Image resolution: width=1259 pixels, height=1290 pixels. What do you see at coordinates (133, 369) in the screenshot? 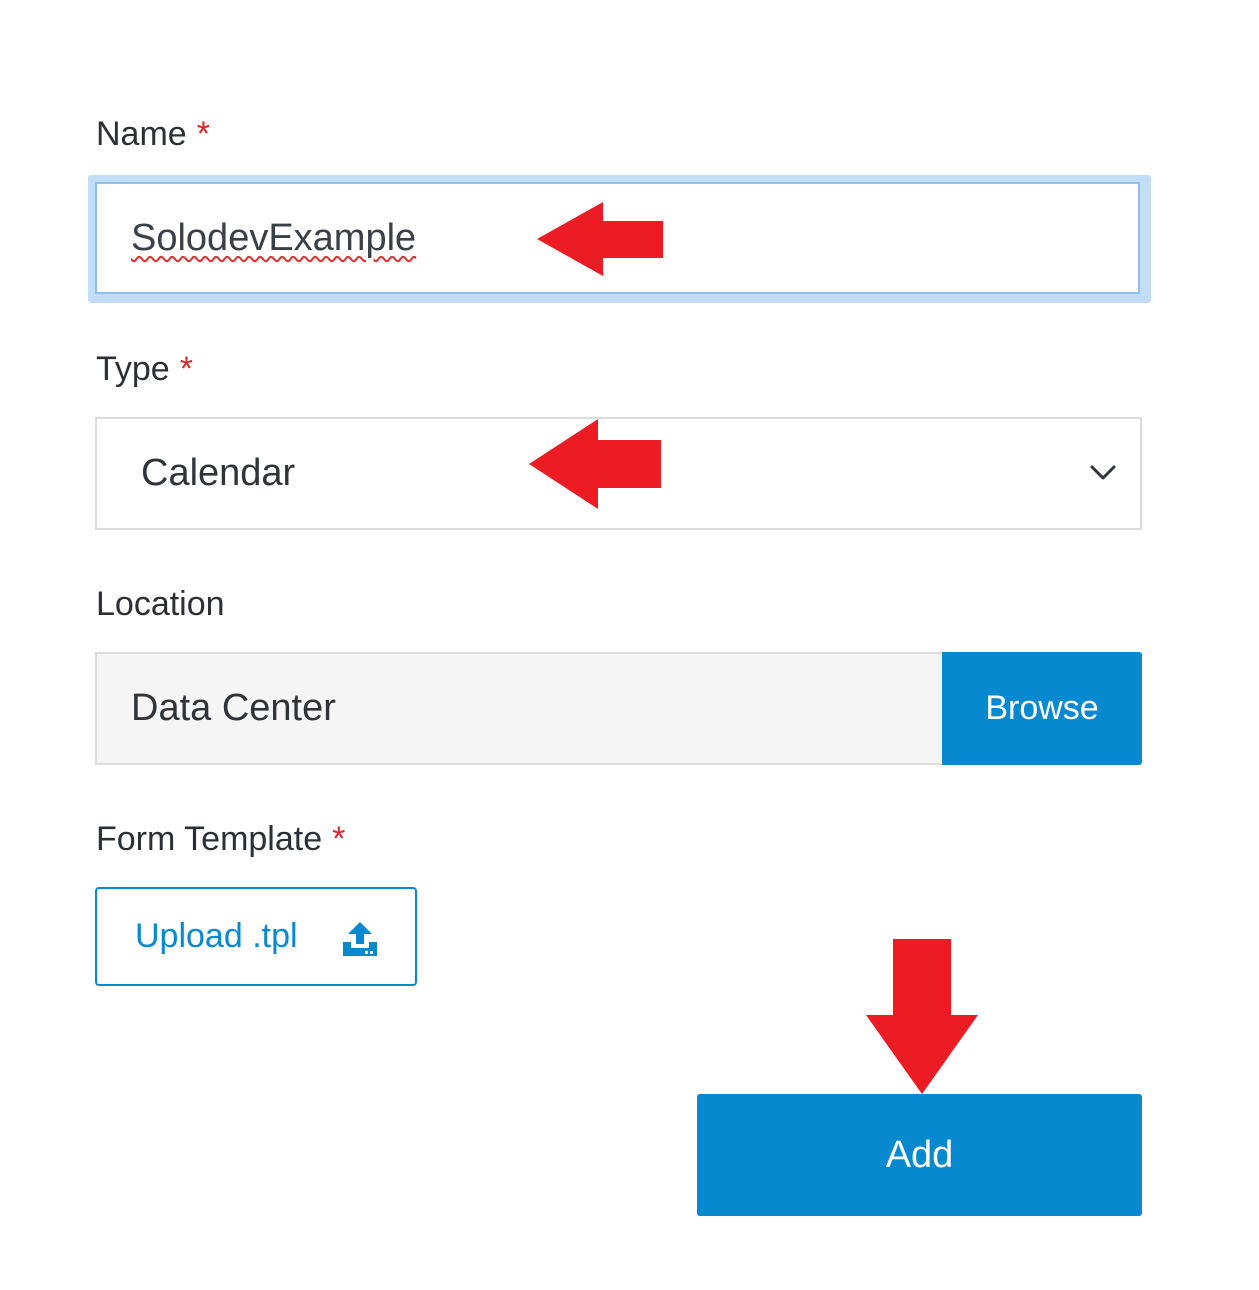
I see `type-label-text: Type` at bounding box center [133, 369].